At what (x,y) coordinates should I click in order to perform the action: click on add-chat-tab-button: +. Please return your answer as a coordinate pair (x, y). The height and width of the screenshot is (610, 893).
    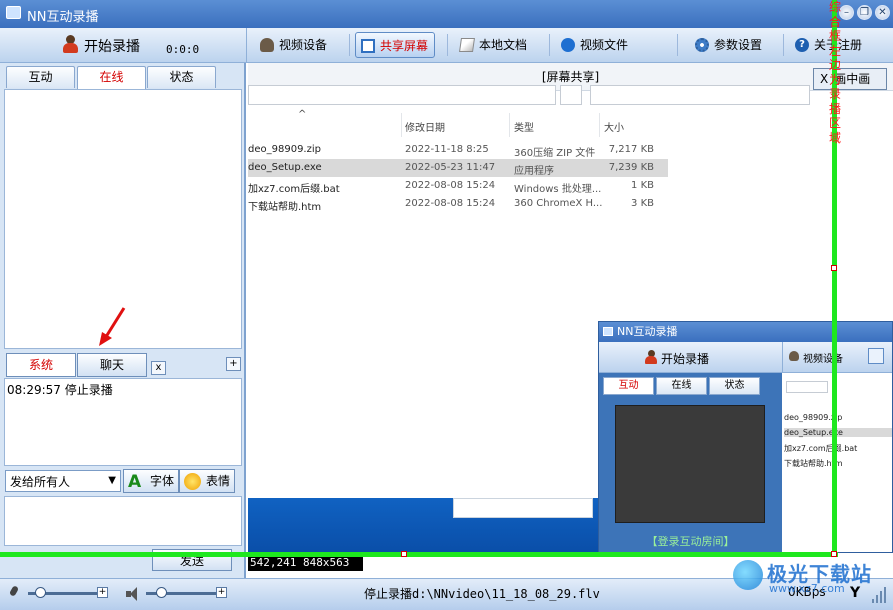
    Looking at the image, I should click on (233, 364).